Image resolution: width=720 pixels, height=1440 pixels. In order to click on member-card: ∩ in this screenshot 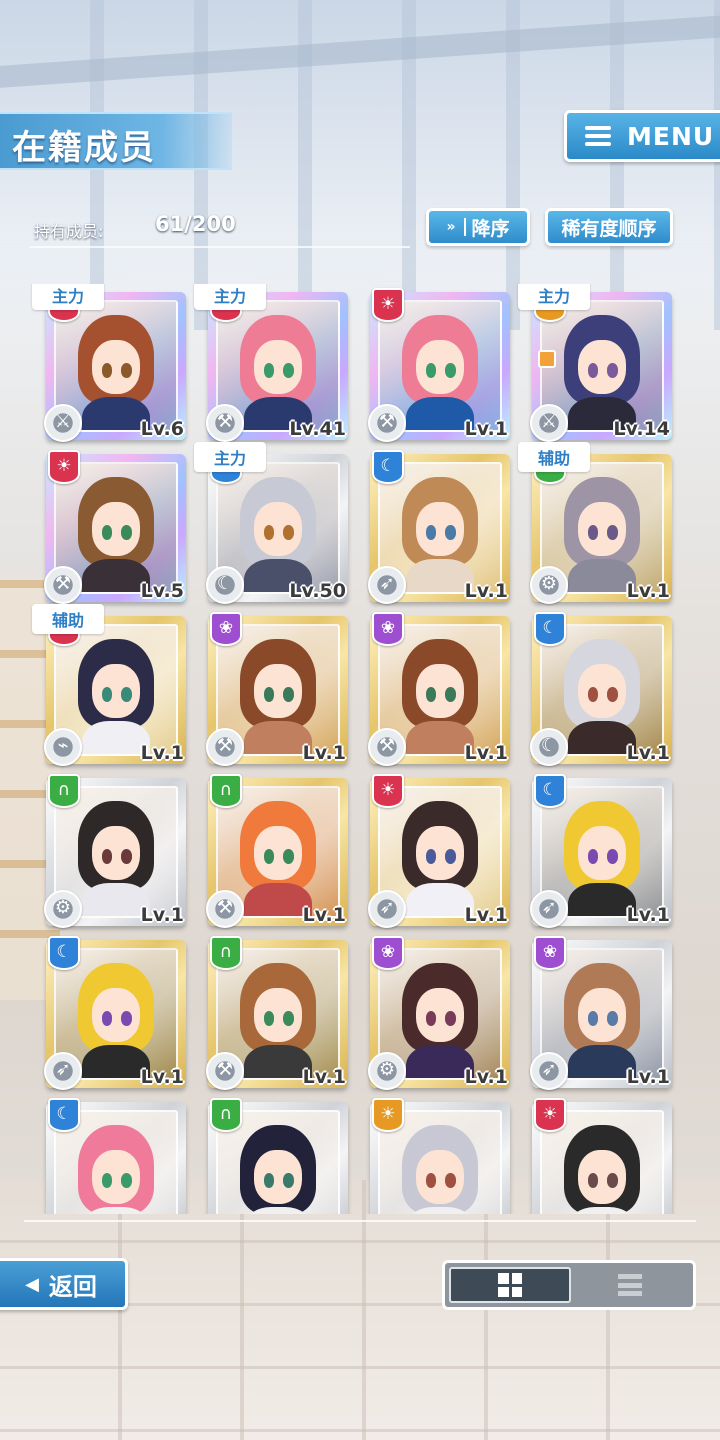, I will do `click(278, 1156)`.